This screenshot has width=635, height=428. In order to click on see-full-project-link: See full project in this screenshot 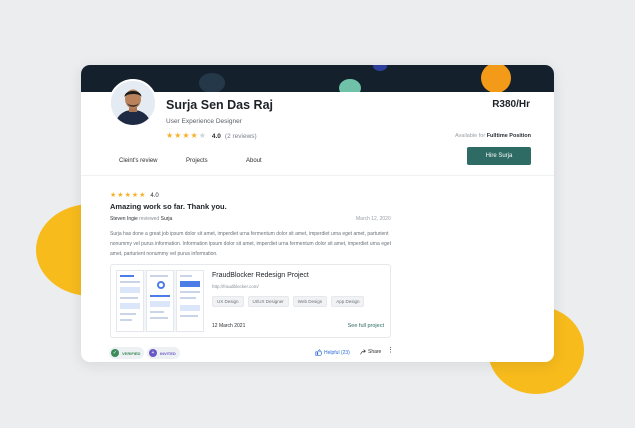, I will do `click(366, 326)`.